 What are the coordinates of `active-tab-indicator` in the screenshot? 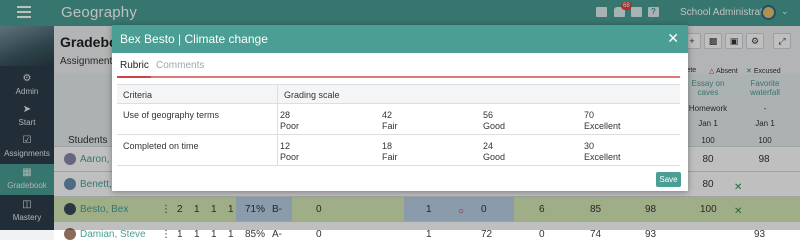 It's located at (134, 77).